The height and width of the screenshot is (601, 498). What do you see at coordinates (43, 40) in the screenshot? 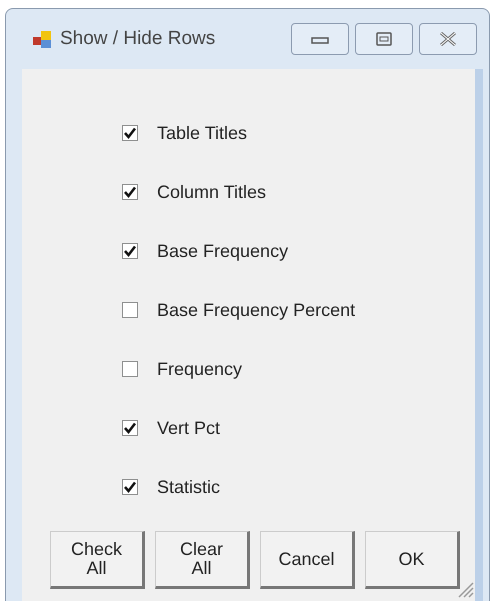
I see `app-icon` at bounding box center [43, 40].